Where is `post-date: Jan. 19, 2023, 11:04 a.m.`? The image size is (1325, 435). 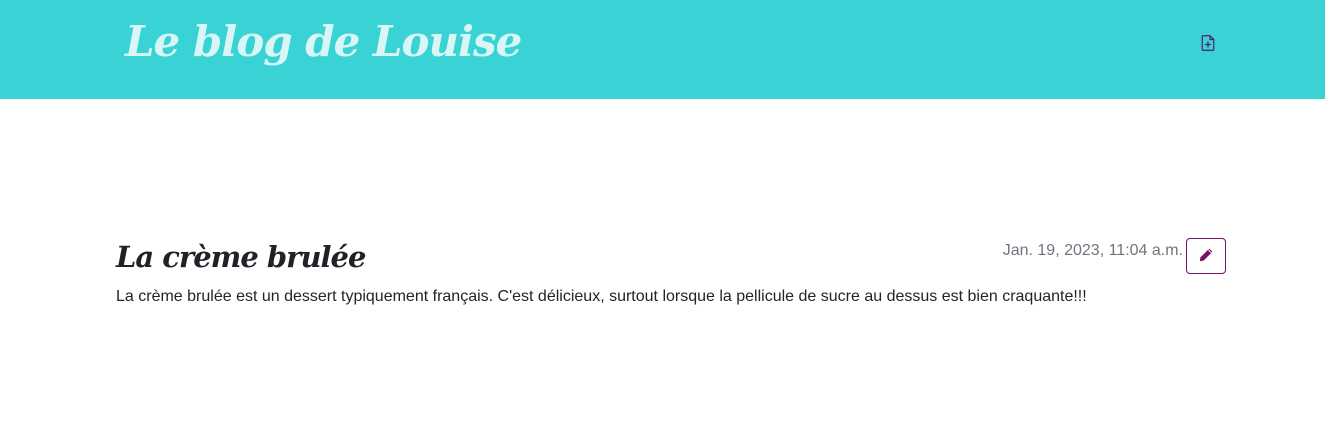
post-date: Jan. 19, 2023, 11:04 a.m. is located at coordinates (1092, 250).